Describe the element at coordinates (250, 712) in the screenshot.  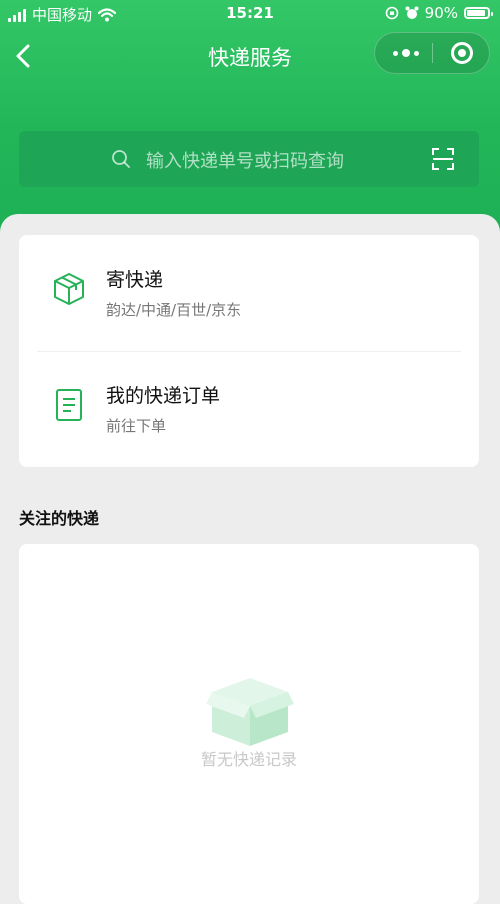
I see `empty-box-icon` at that location.